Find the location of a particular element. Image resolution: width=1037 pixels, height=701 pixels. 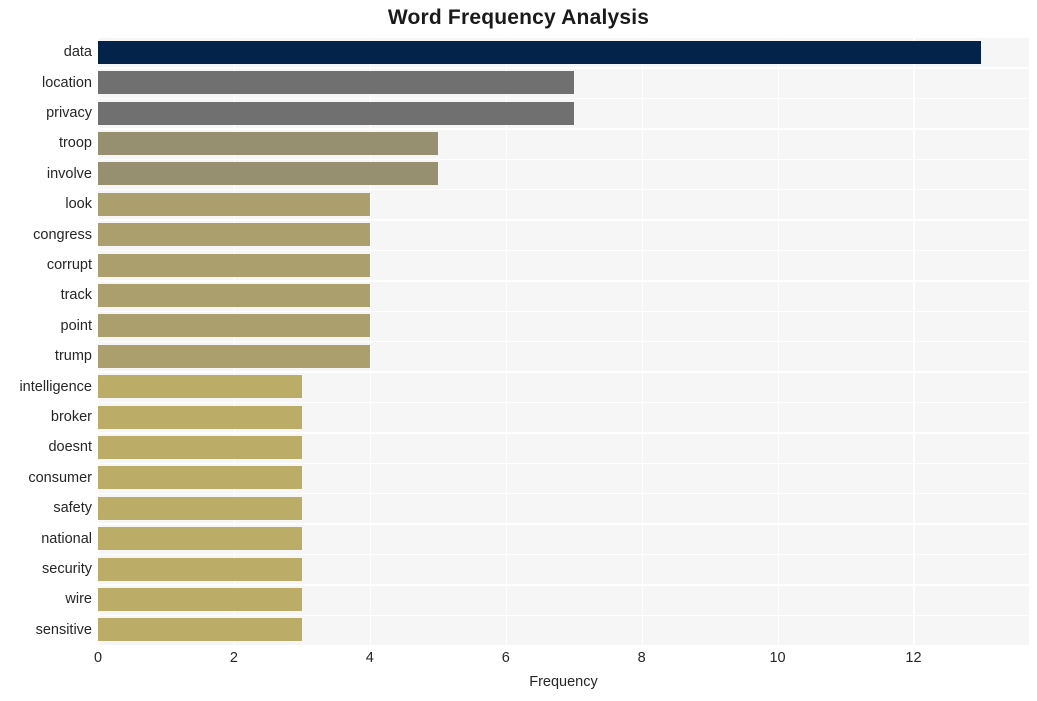

y-axis-tick-label: look is located at coordinates (78, 204).